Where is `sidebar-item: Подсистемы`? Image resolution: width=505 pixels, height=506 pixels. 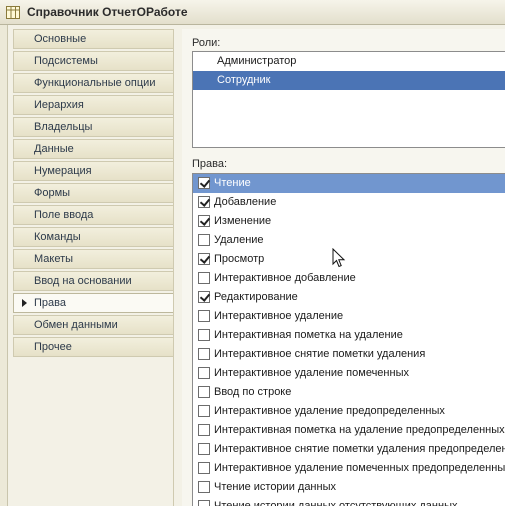
sidebar-item: Подсистемы is located at coordinates (93, 61).